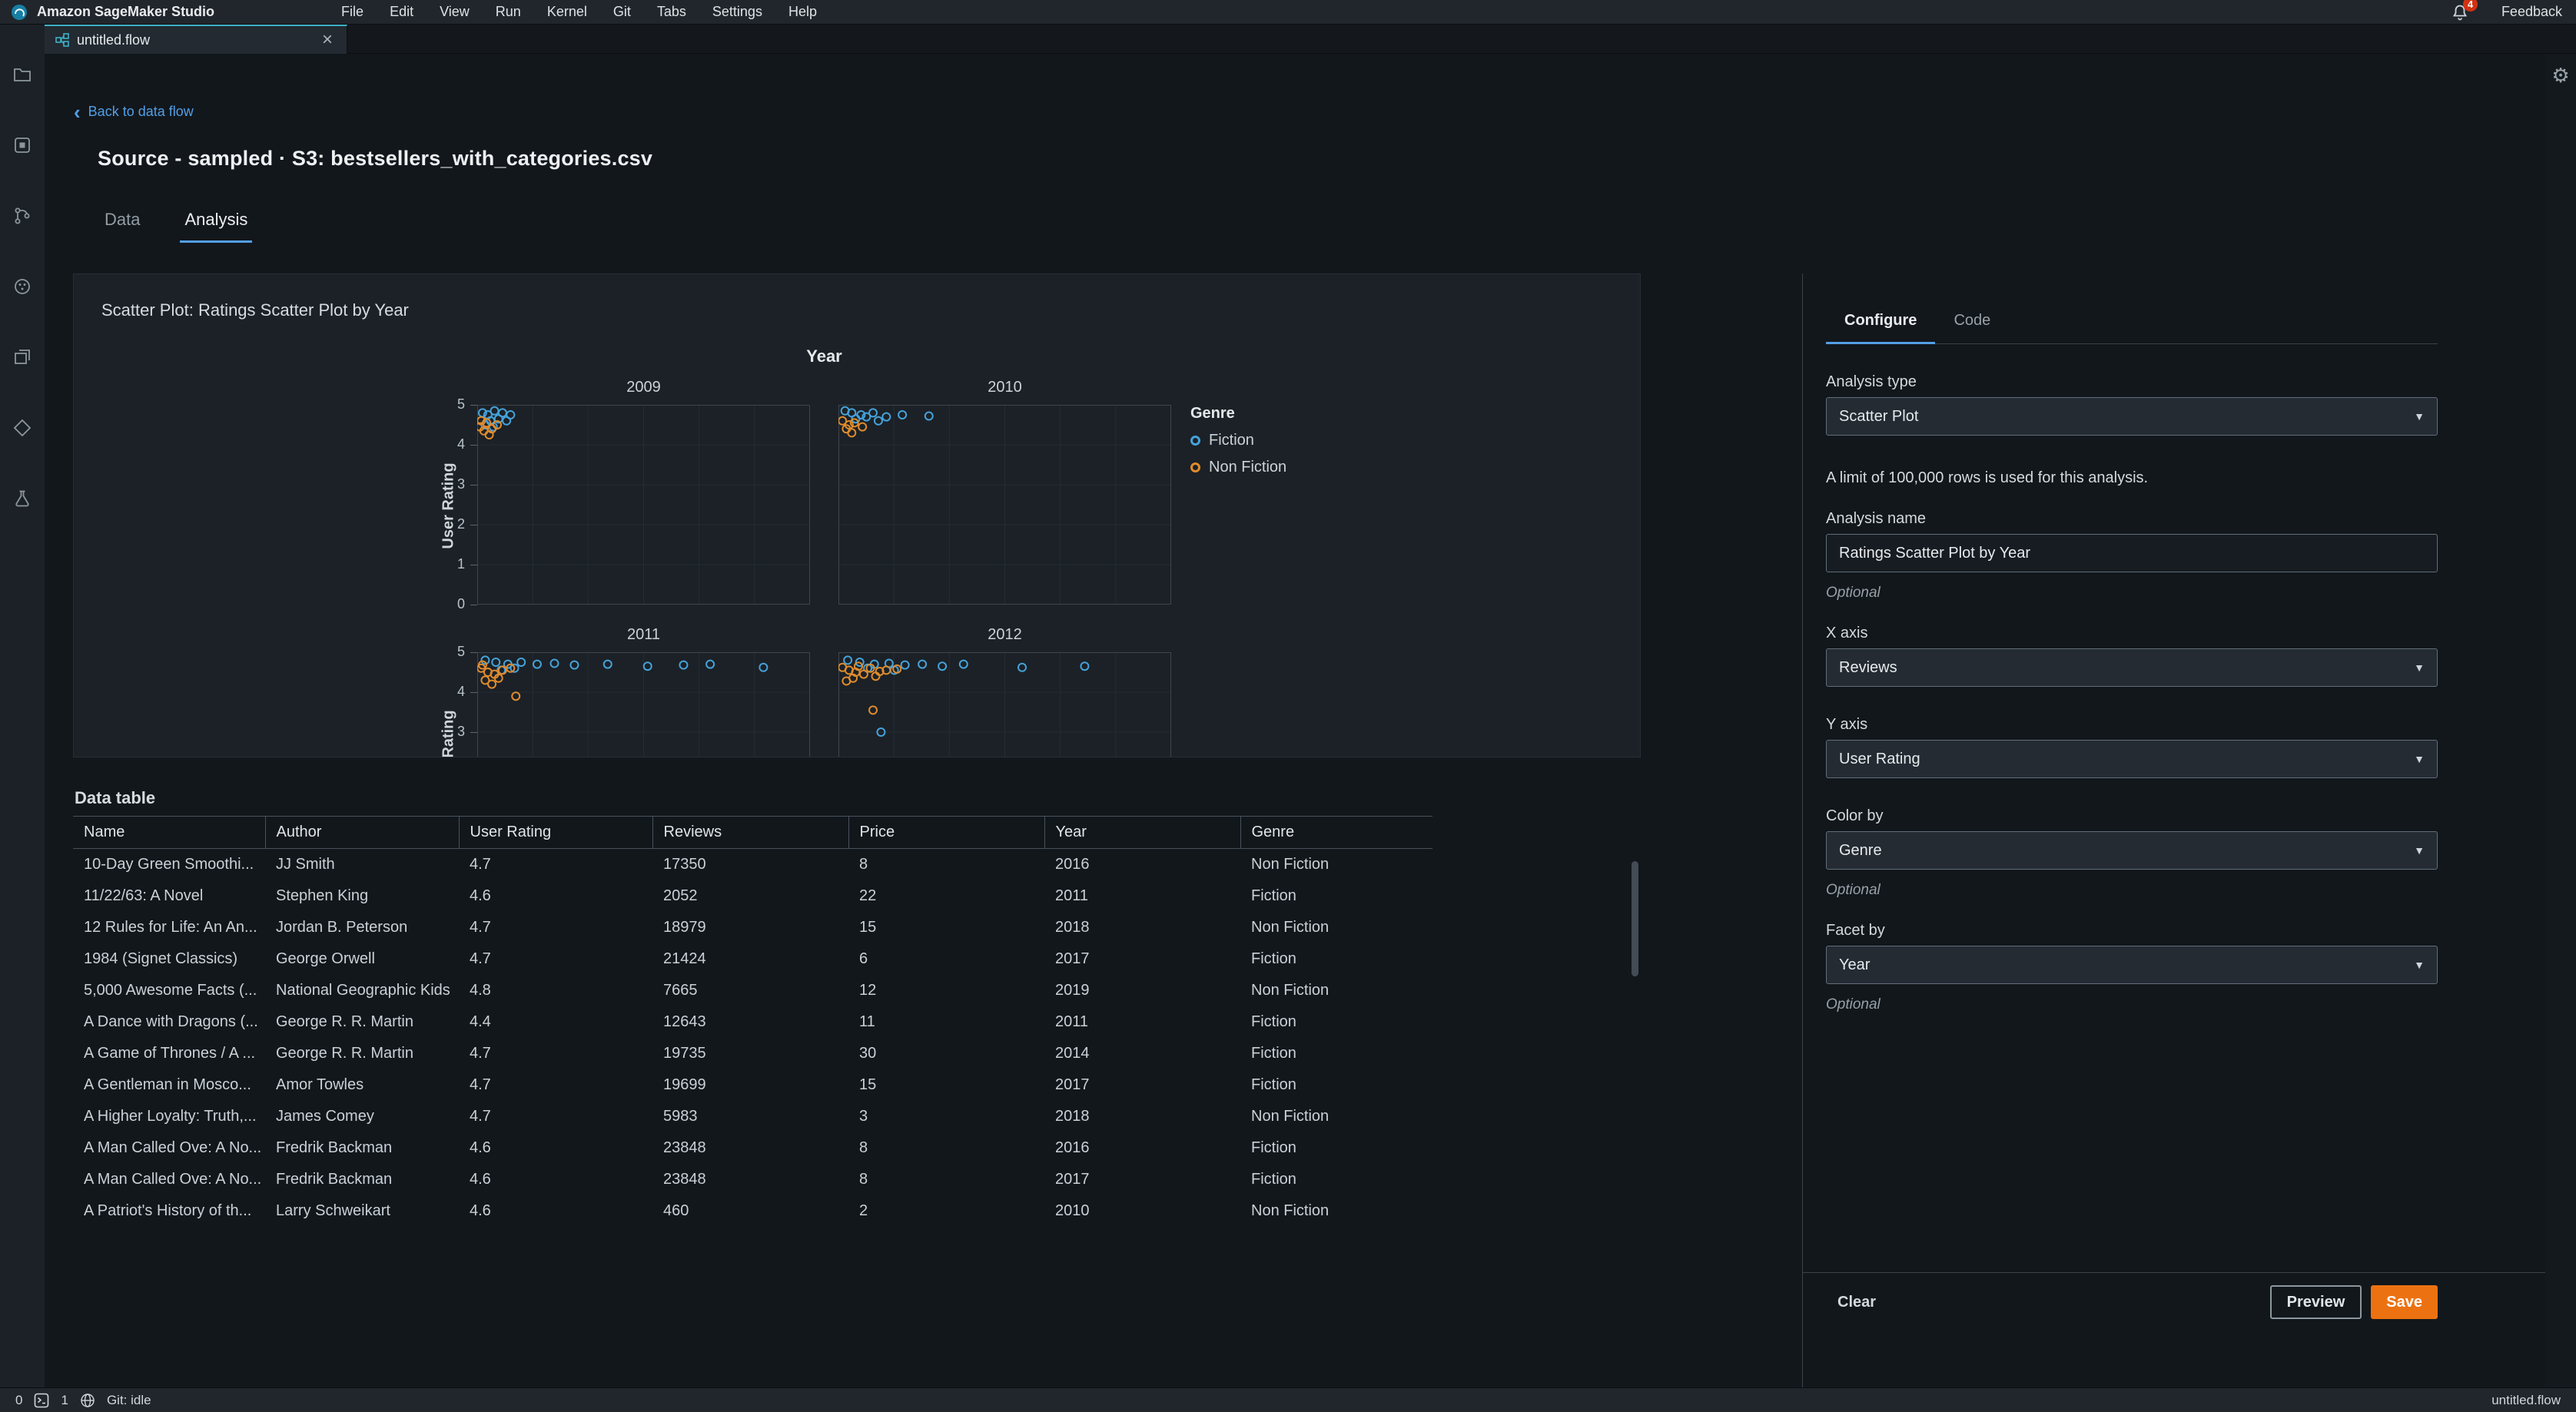  What do you see at coordinates (18, 1400) in the screenshot?
I see `terminals-count: 0` at bounding box center [18, 1400].